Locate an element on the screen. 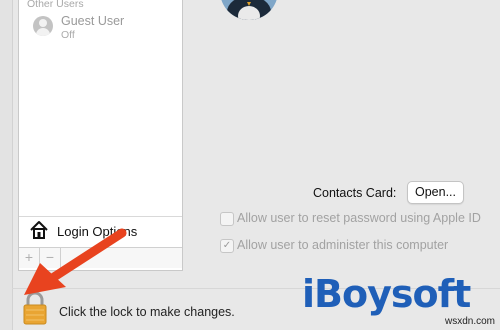 This screenshot has width=500, height=330. guest-avatar-icon is located at coordinates (43, 26).